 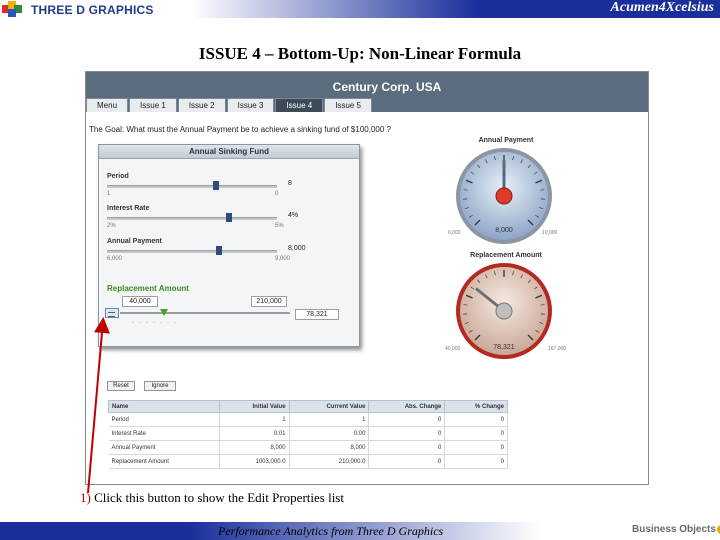 What do you see at coordinates (254, 406) in the screenshot?
I see `col-initial-value: Initial Value` at bounding box center [254, 406].